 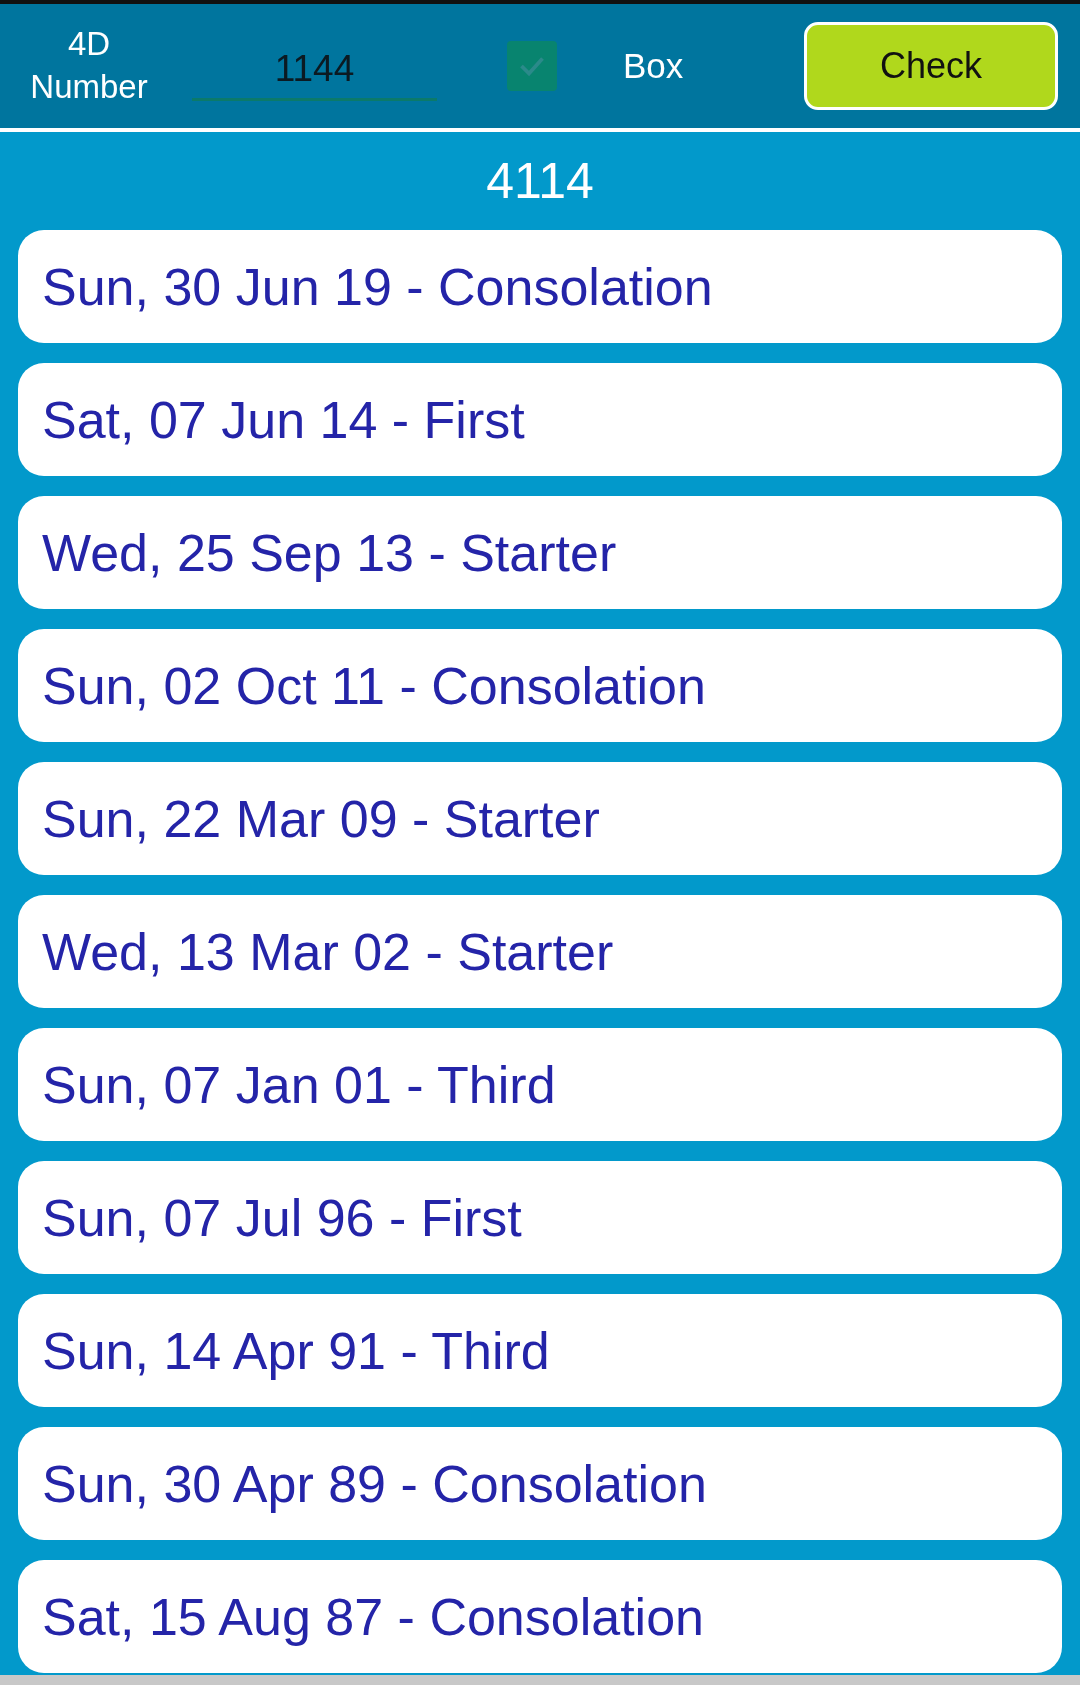 I want to click on result-card: Sun, 30 Jun 19 - Consolation, so click(x=540, y=286).